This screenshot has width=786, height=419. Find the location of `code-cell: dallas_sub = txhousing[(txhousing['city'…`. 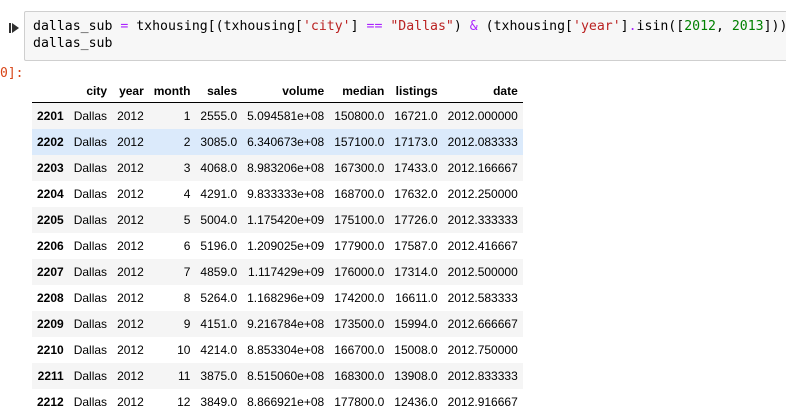

code-cell: dallas_sub = txhousing[(txhousing['city'… is located at coordinates (393, 35).